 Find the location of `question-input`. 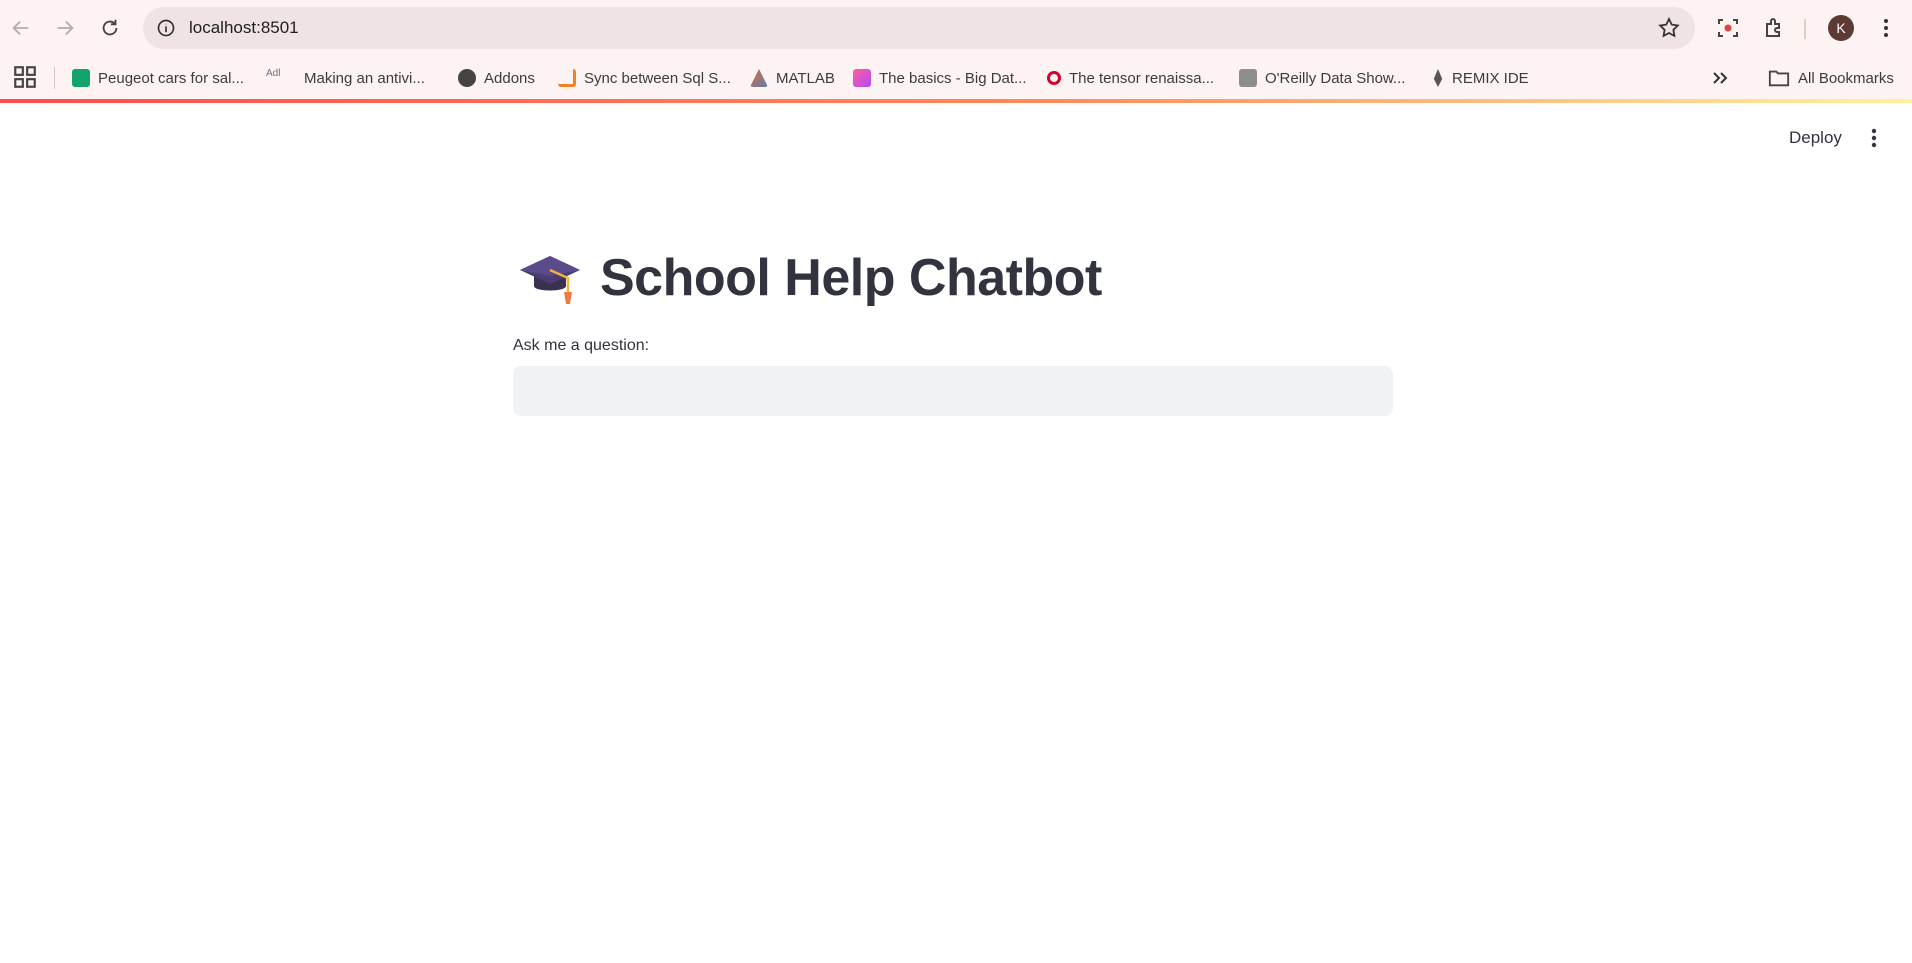

question-input is located at coordinates (953, 391).